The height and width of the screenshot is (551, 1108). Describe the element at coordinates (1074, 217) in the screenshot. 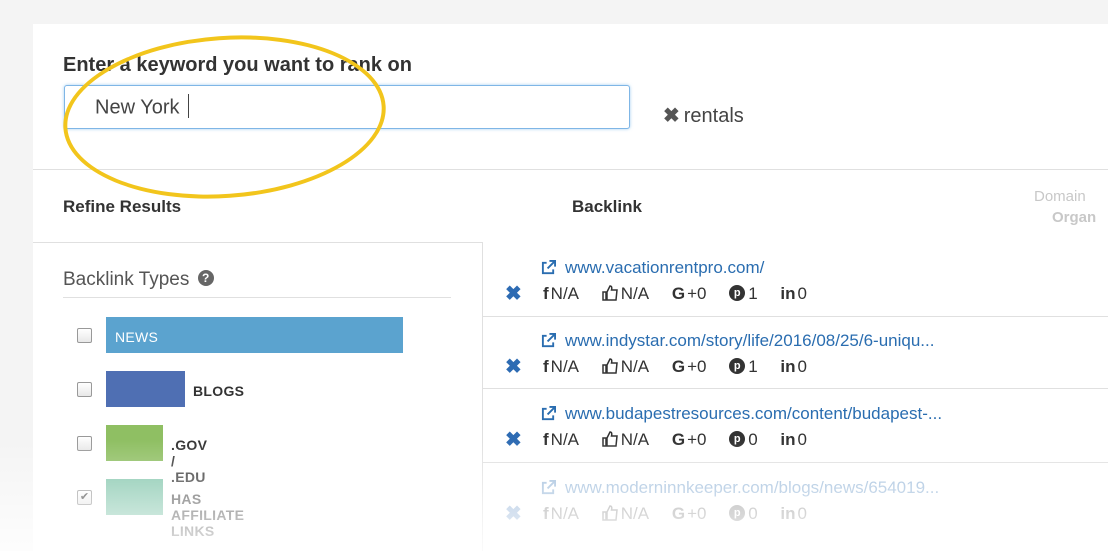

I see `domain-header-line2: Organ` at that location.